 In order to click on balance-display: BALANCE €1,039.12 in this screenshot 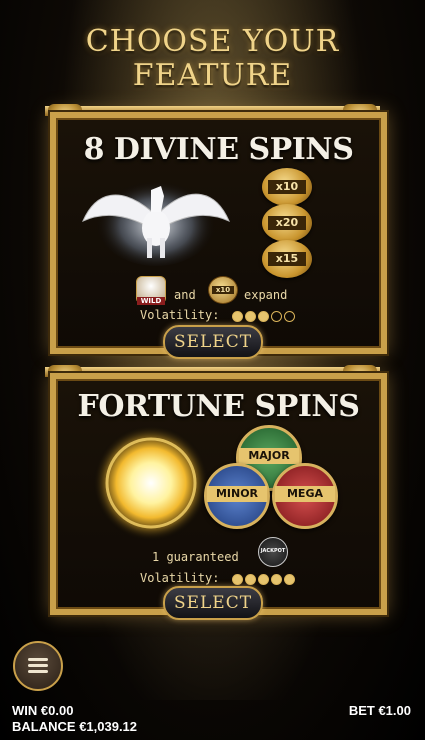, I will do `click(74, 726)`.